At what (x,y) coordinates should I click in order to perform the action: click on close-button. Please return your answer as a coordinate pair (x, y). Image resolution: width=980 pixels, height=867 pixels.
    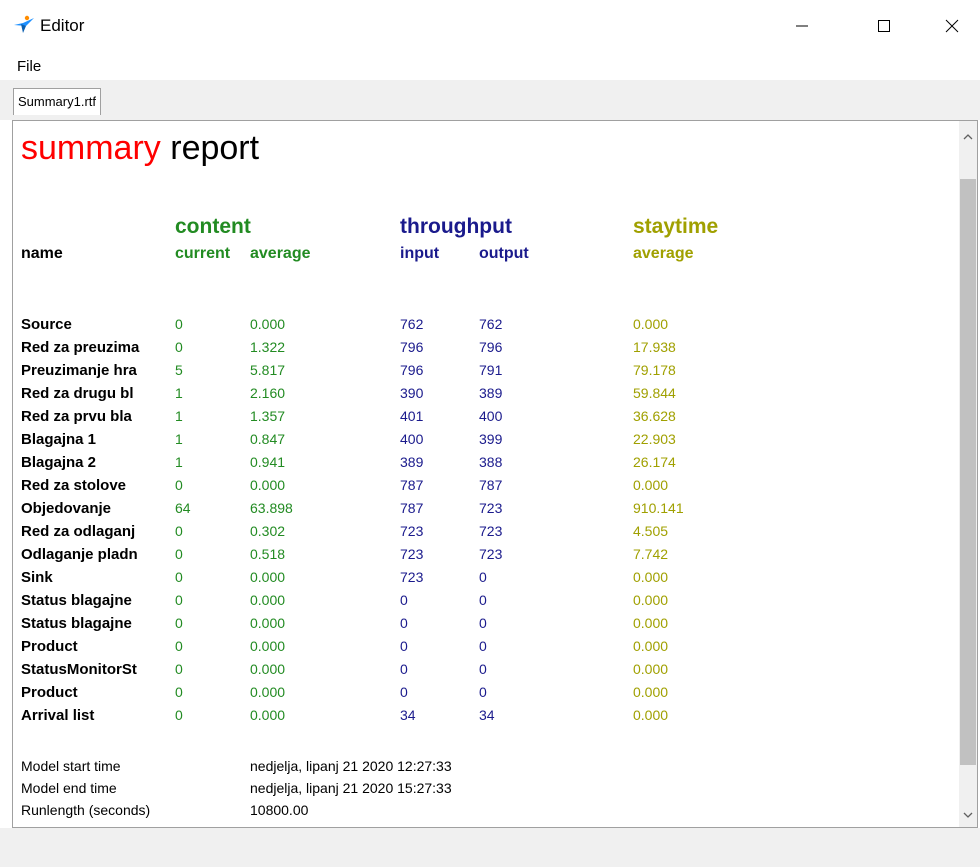
    Looking at the image, I should click on (952, 26).